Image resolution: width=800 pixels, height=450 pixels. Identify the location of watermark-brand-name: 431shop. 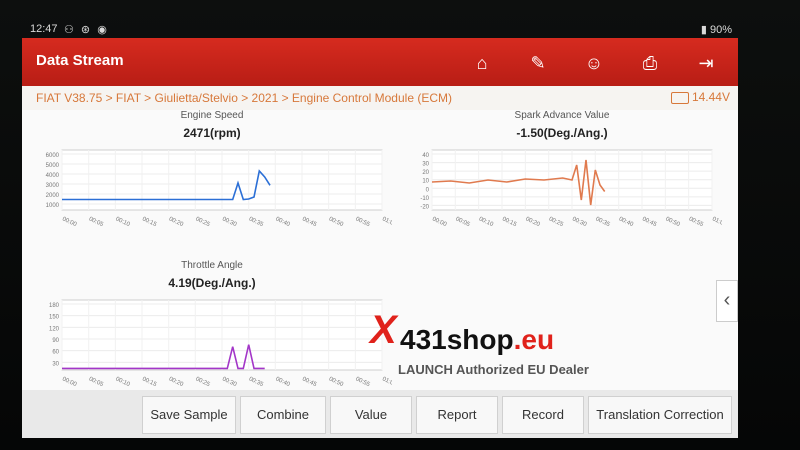
(457, 339).